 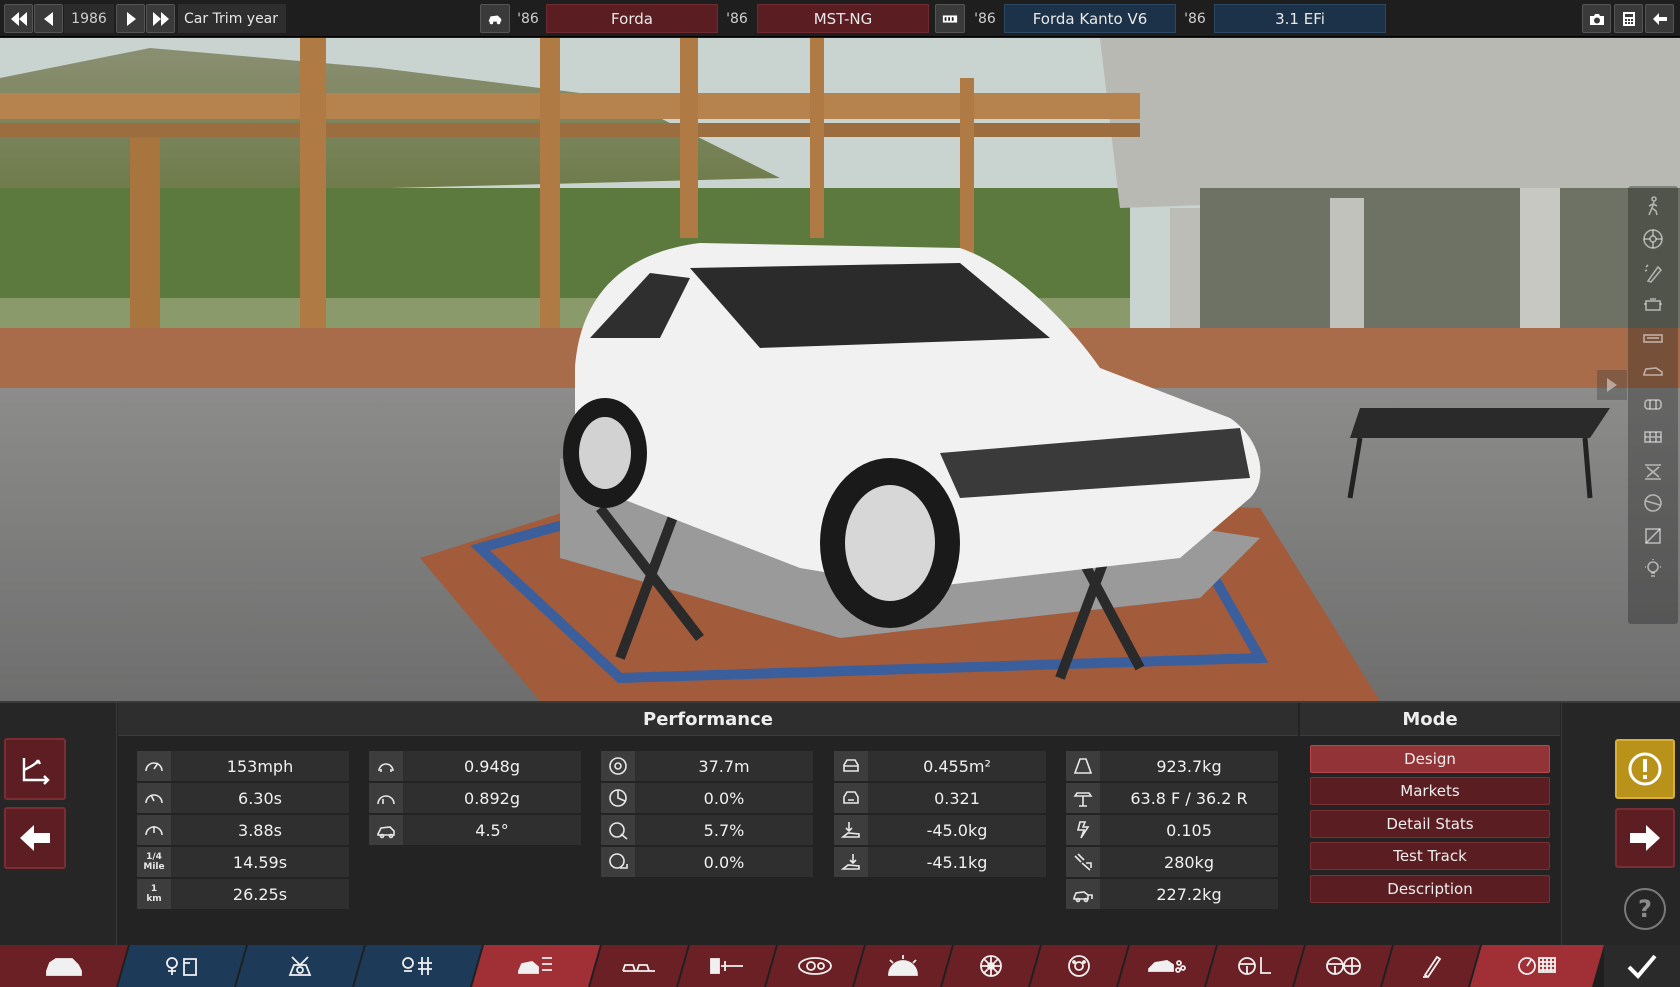 I want to click on calculator-button, so click(x=1628, y=18).